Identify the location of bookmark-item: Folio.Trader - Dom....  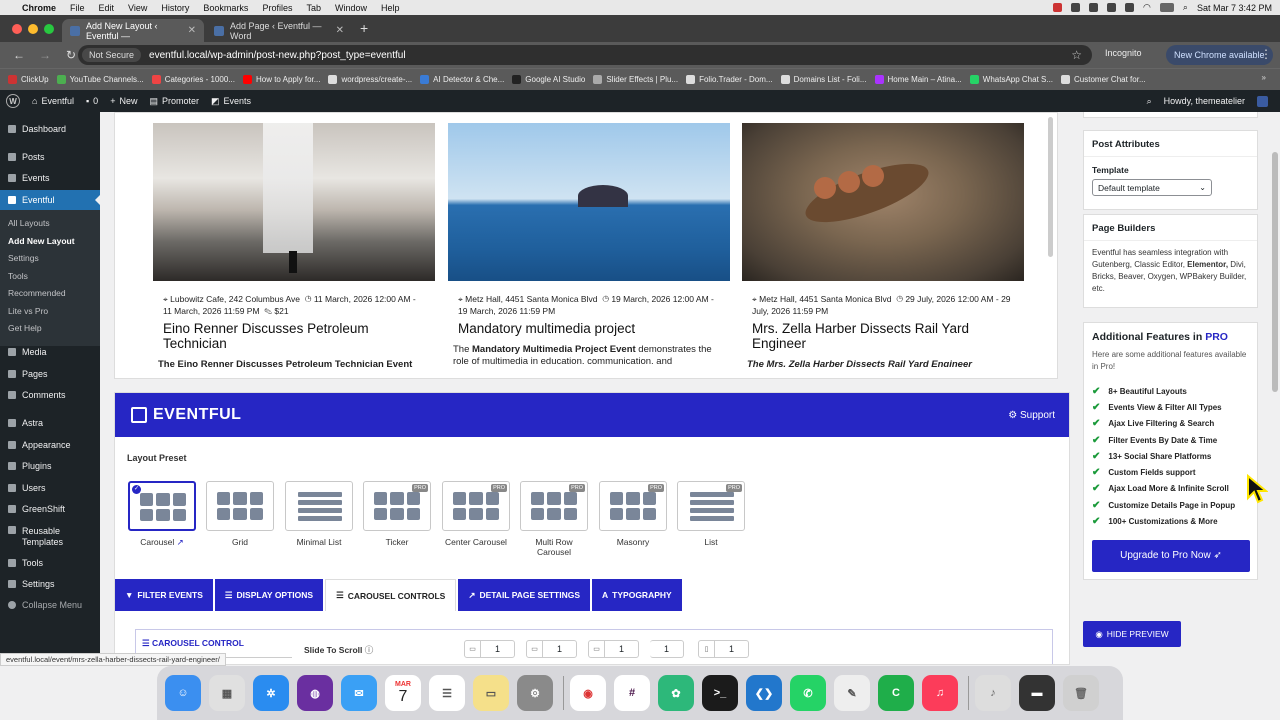
(729, 79).